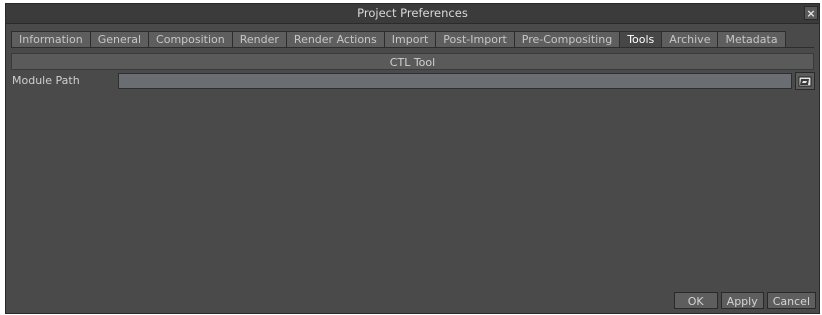 This screenshot has width=822, height=315. I want to click on module-path-input, so click(455, 81).